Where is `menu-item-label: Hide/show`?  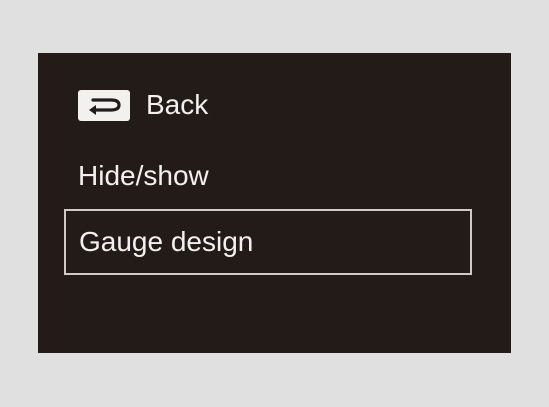 menu-item-label: Hide/show is located at coordinates (143, 175).